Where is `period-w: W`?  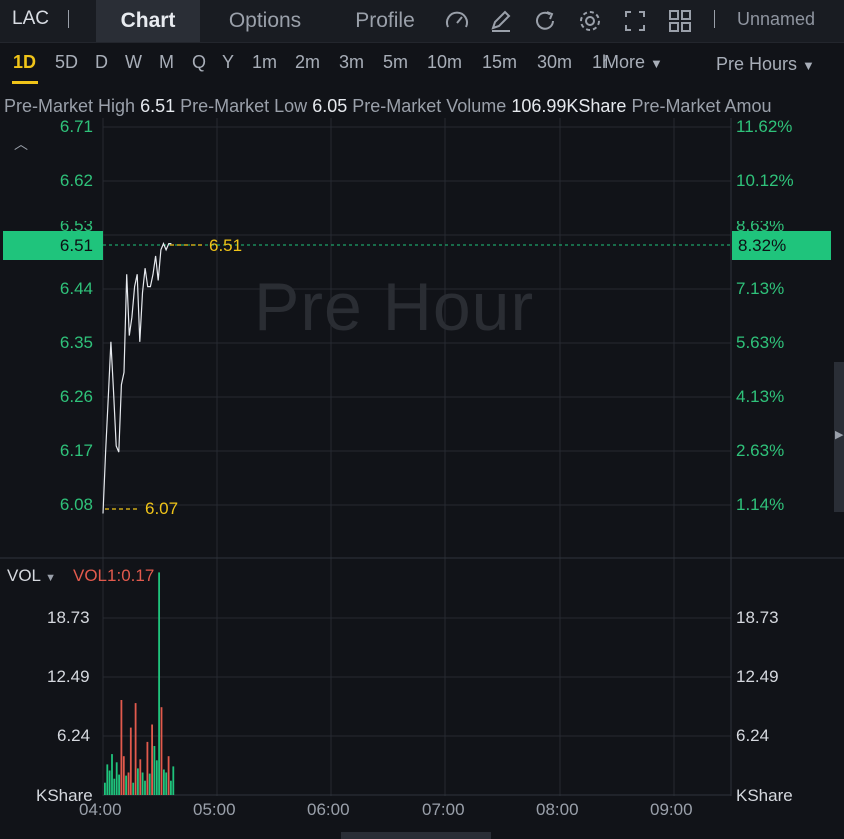
period-w: W is located at coordinates (133, 62).